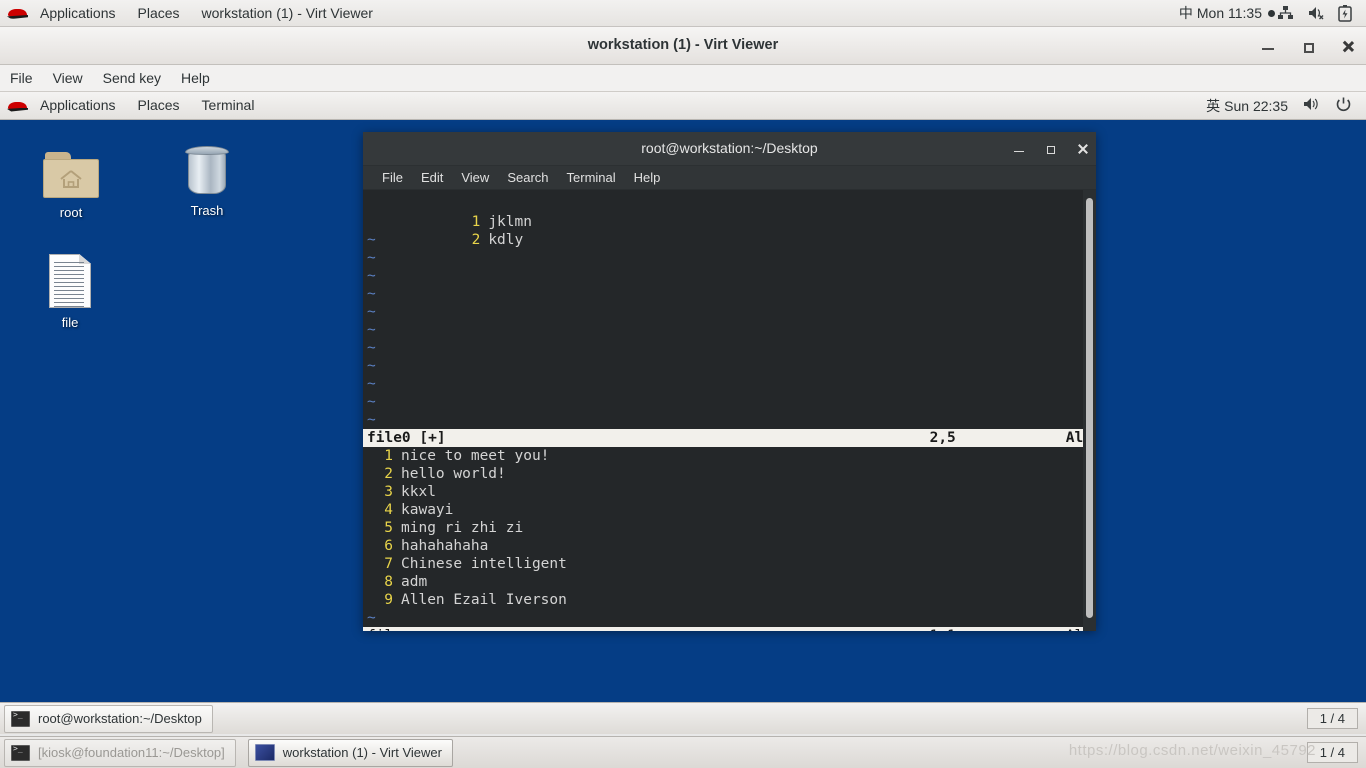  Describe the element at coordinates (18, 13) in the screenshot. I see `redhat-logo-icon` at that location.